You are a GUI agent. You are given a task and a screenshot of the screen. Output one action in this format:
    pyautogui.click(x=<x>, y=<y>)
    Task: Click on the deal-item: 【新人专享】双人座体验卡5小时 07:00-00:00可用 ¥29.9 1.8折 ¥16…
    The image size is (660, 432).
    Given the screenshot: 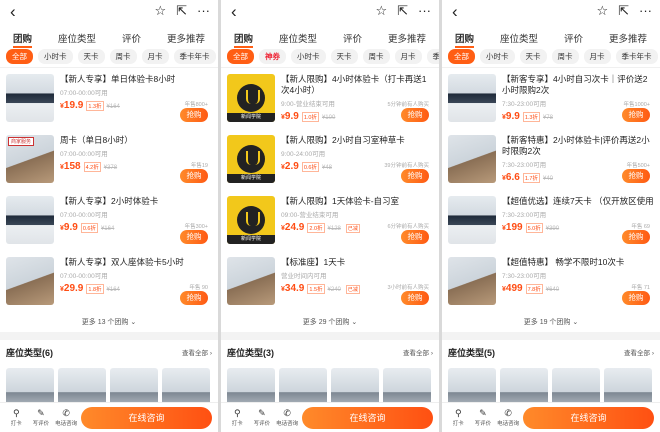 What is the action you would take?
    pyautogui.click(x=109, y=283)
    